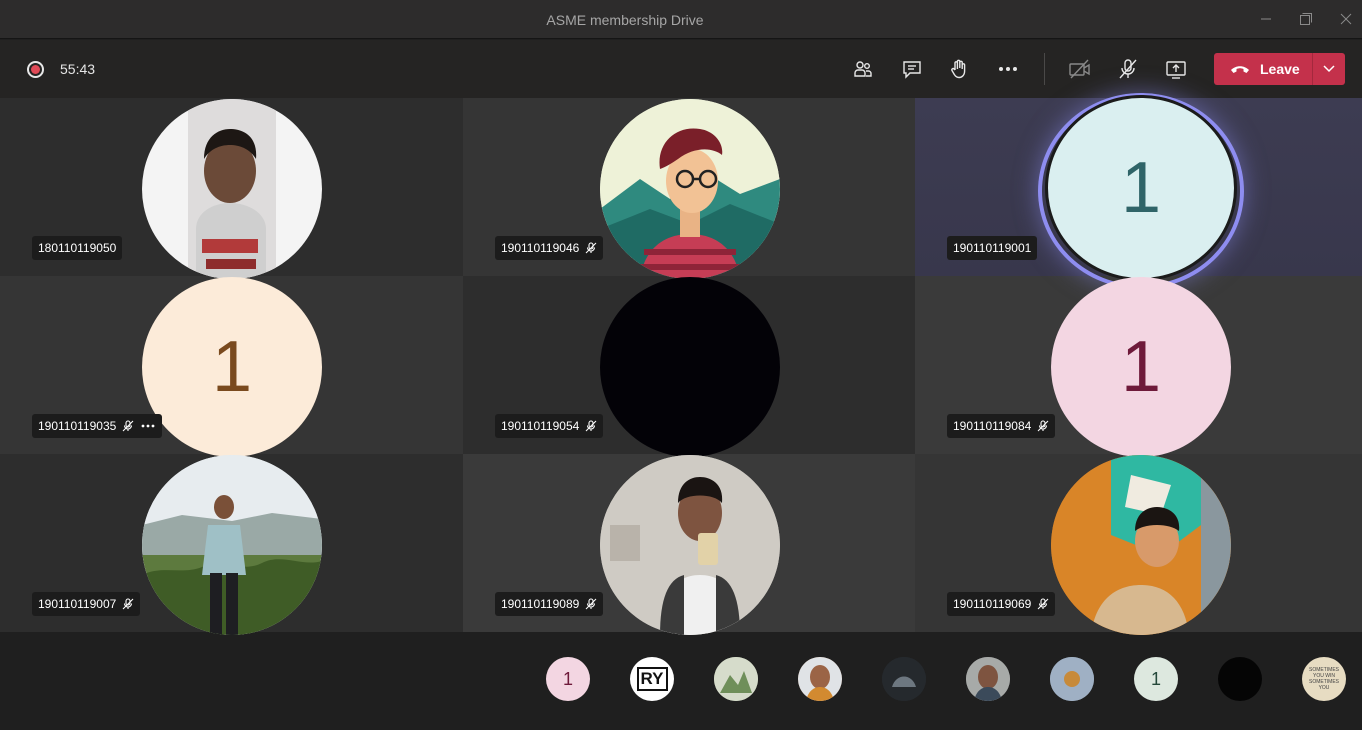 Image resolution: width=1362 pixels, height=730 pixels. I want to click on minimize-button, so click(1266, 19).